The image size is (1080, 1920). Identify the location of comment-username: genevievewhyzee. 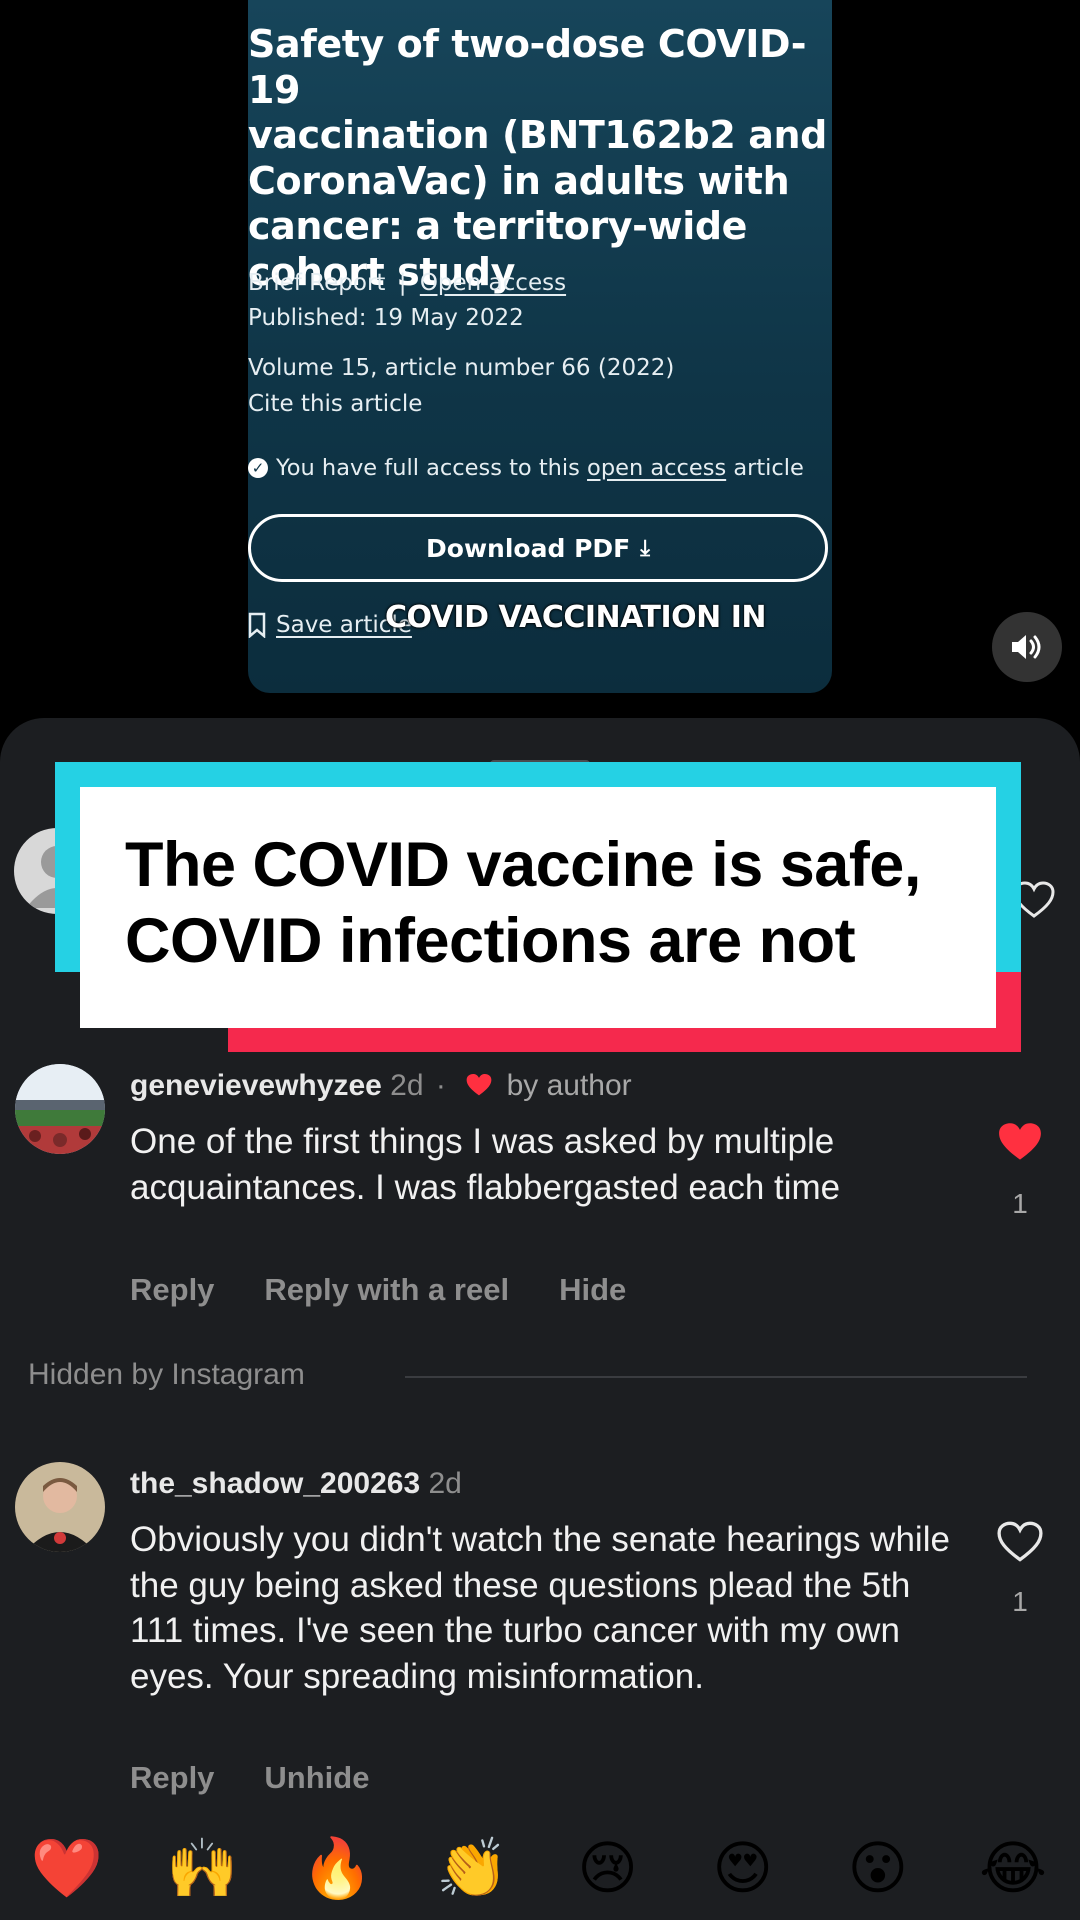
(256, 1085).